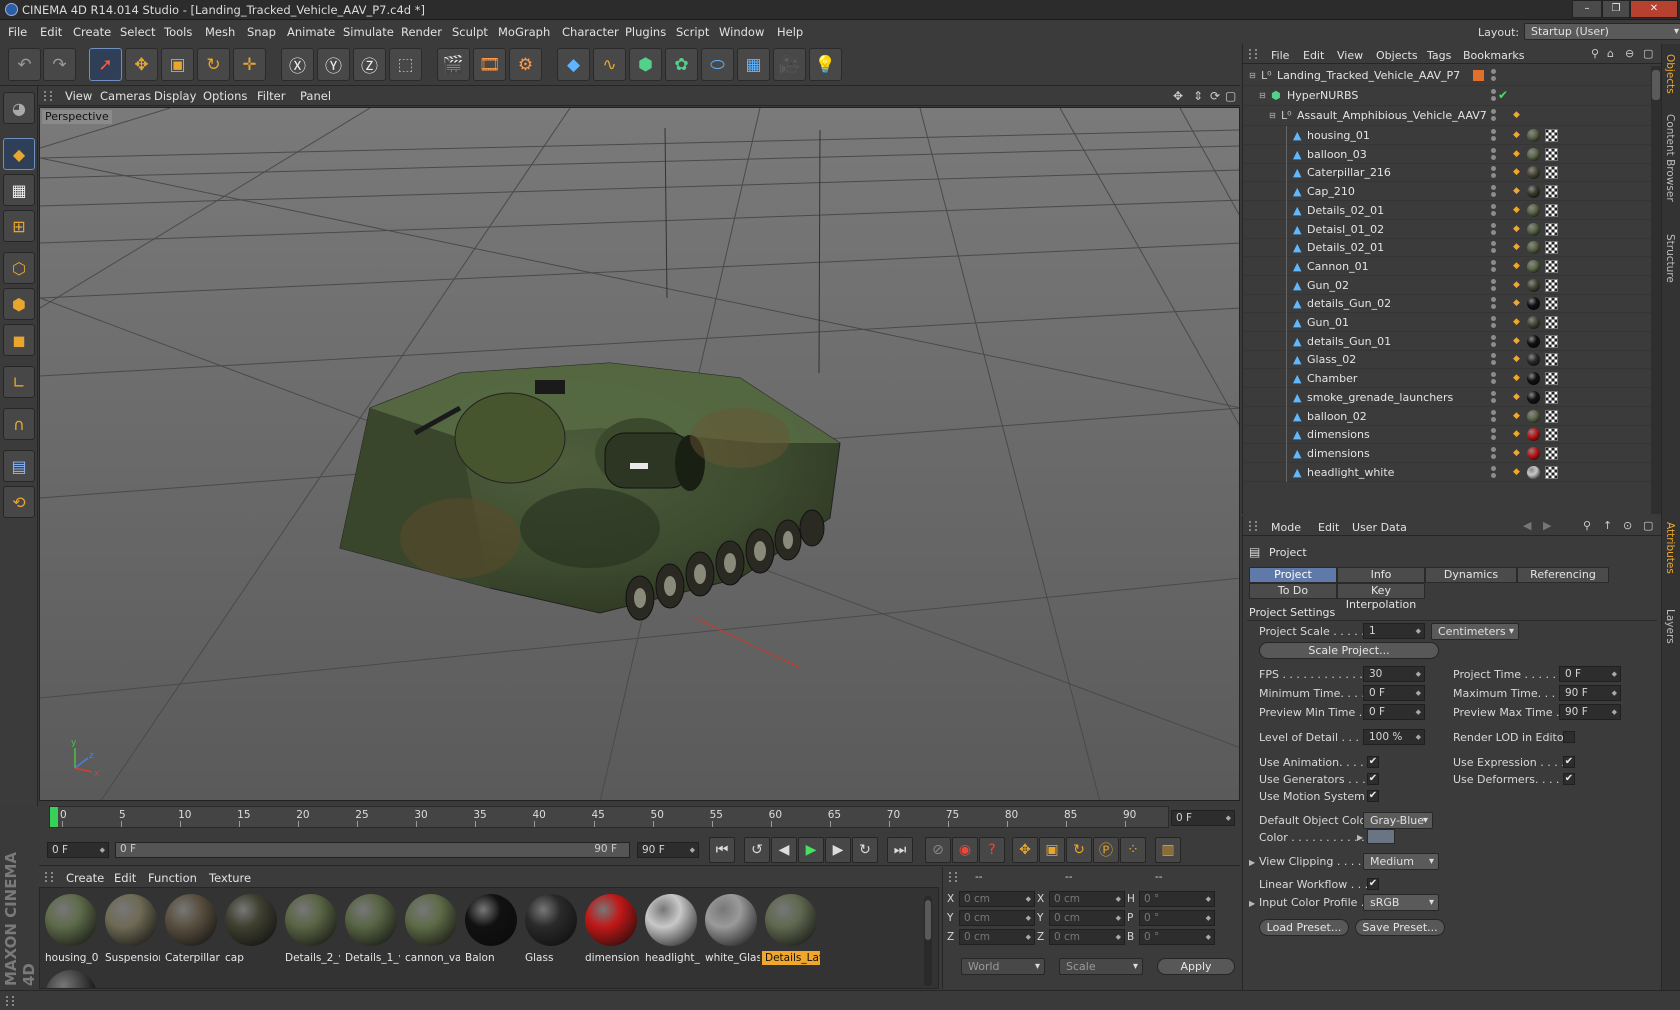 Image resolution: width=1680 pixels, height=1010 pixels. Describe the element at coordinates (1602, 31) in the screenshot. I see `layout-select: Startup (User)` at that location.